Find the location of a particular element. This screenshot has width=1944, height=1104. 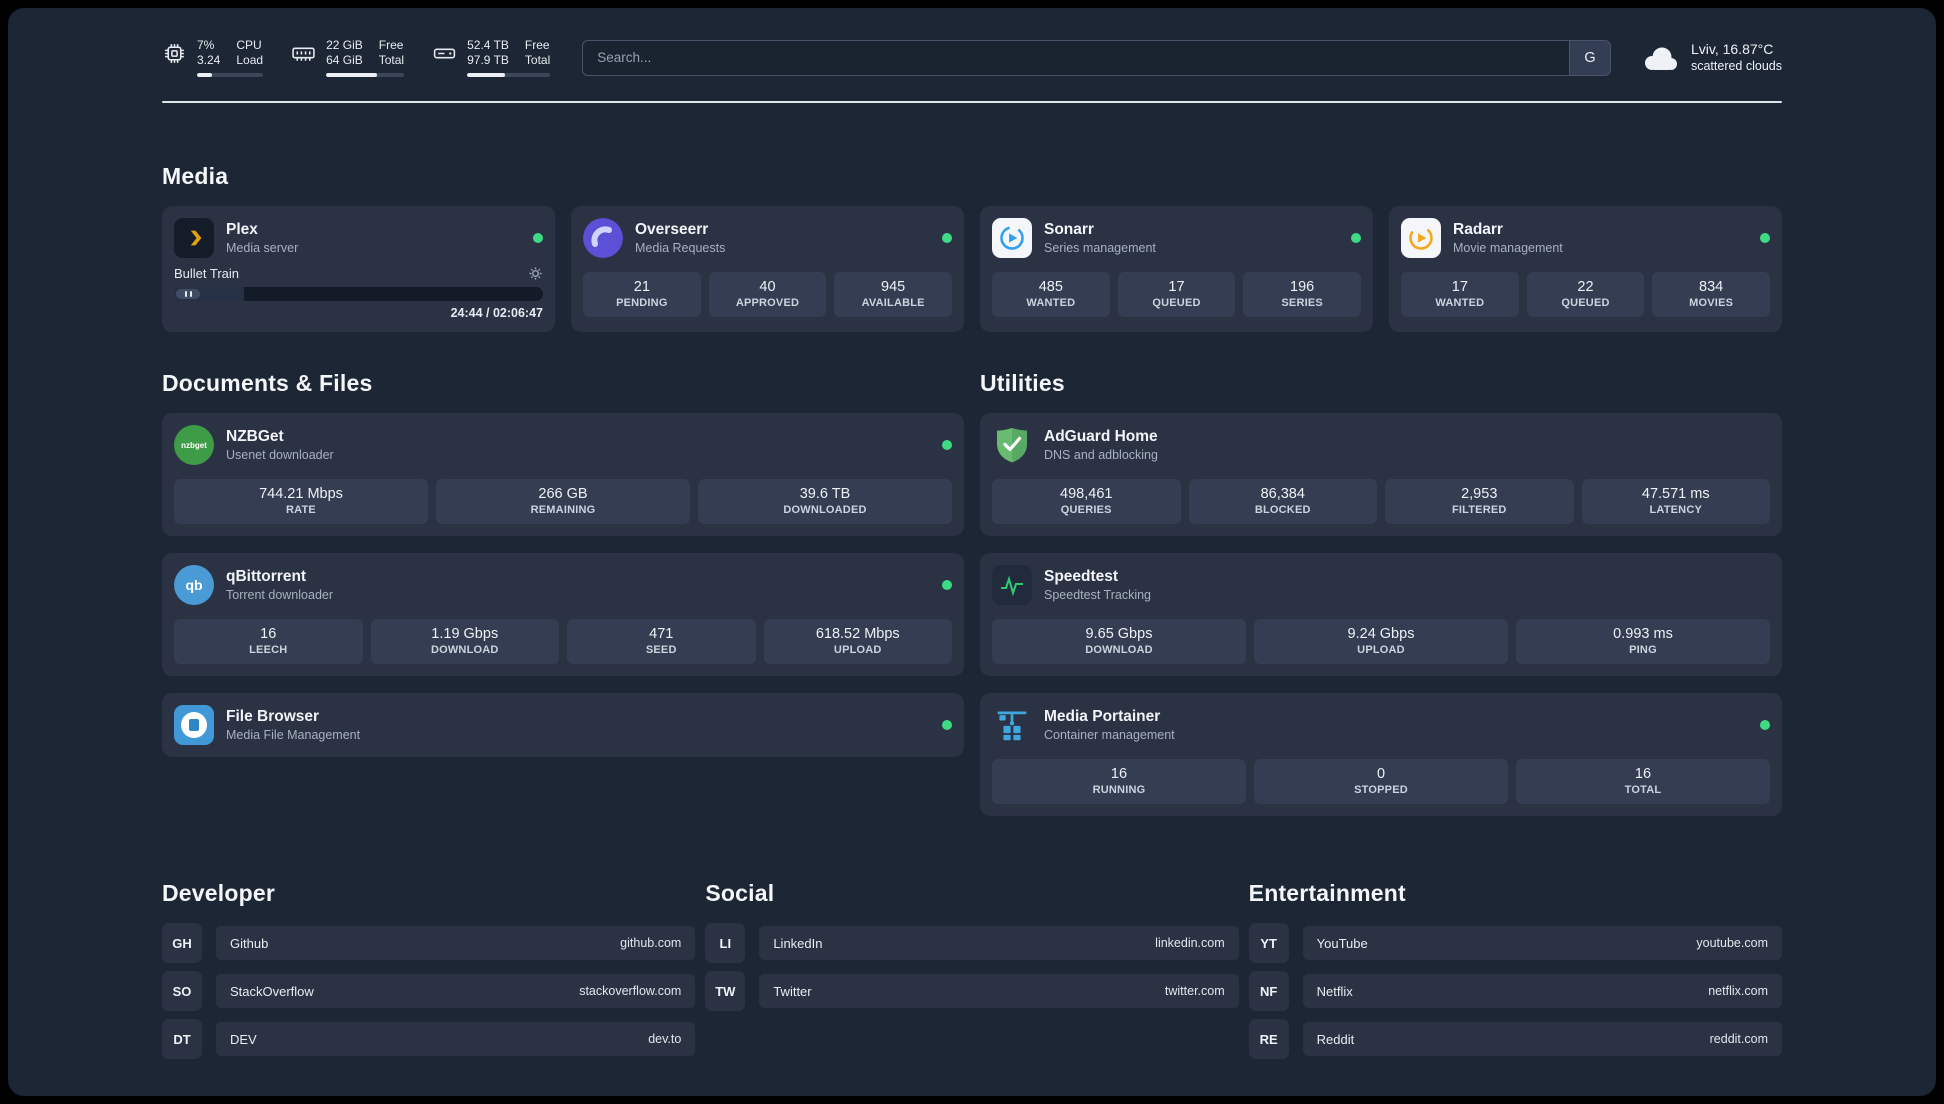

portainer-icon is located at coordinates (1012, 725).